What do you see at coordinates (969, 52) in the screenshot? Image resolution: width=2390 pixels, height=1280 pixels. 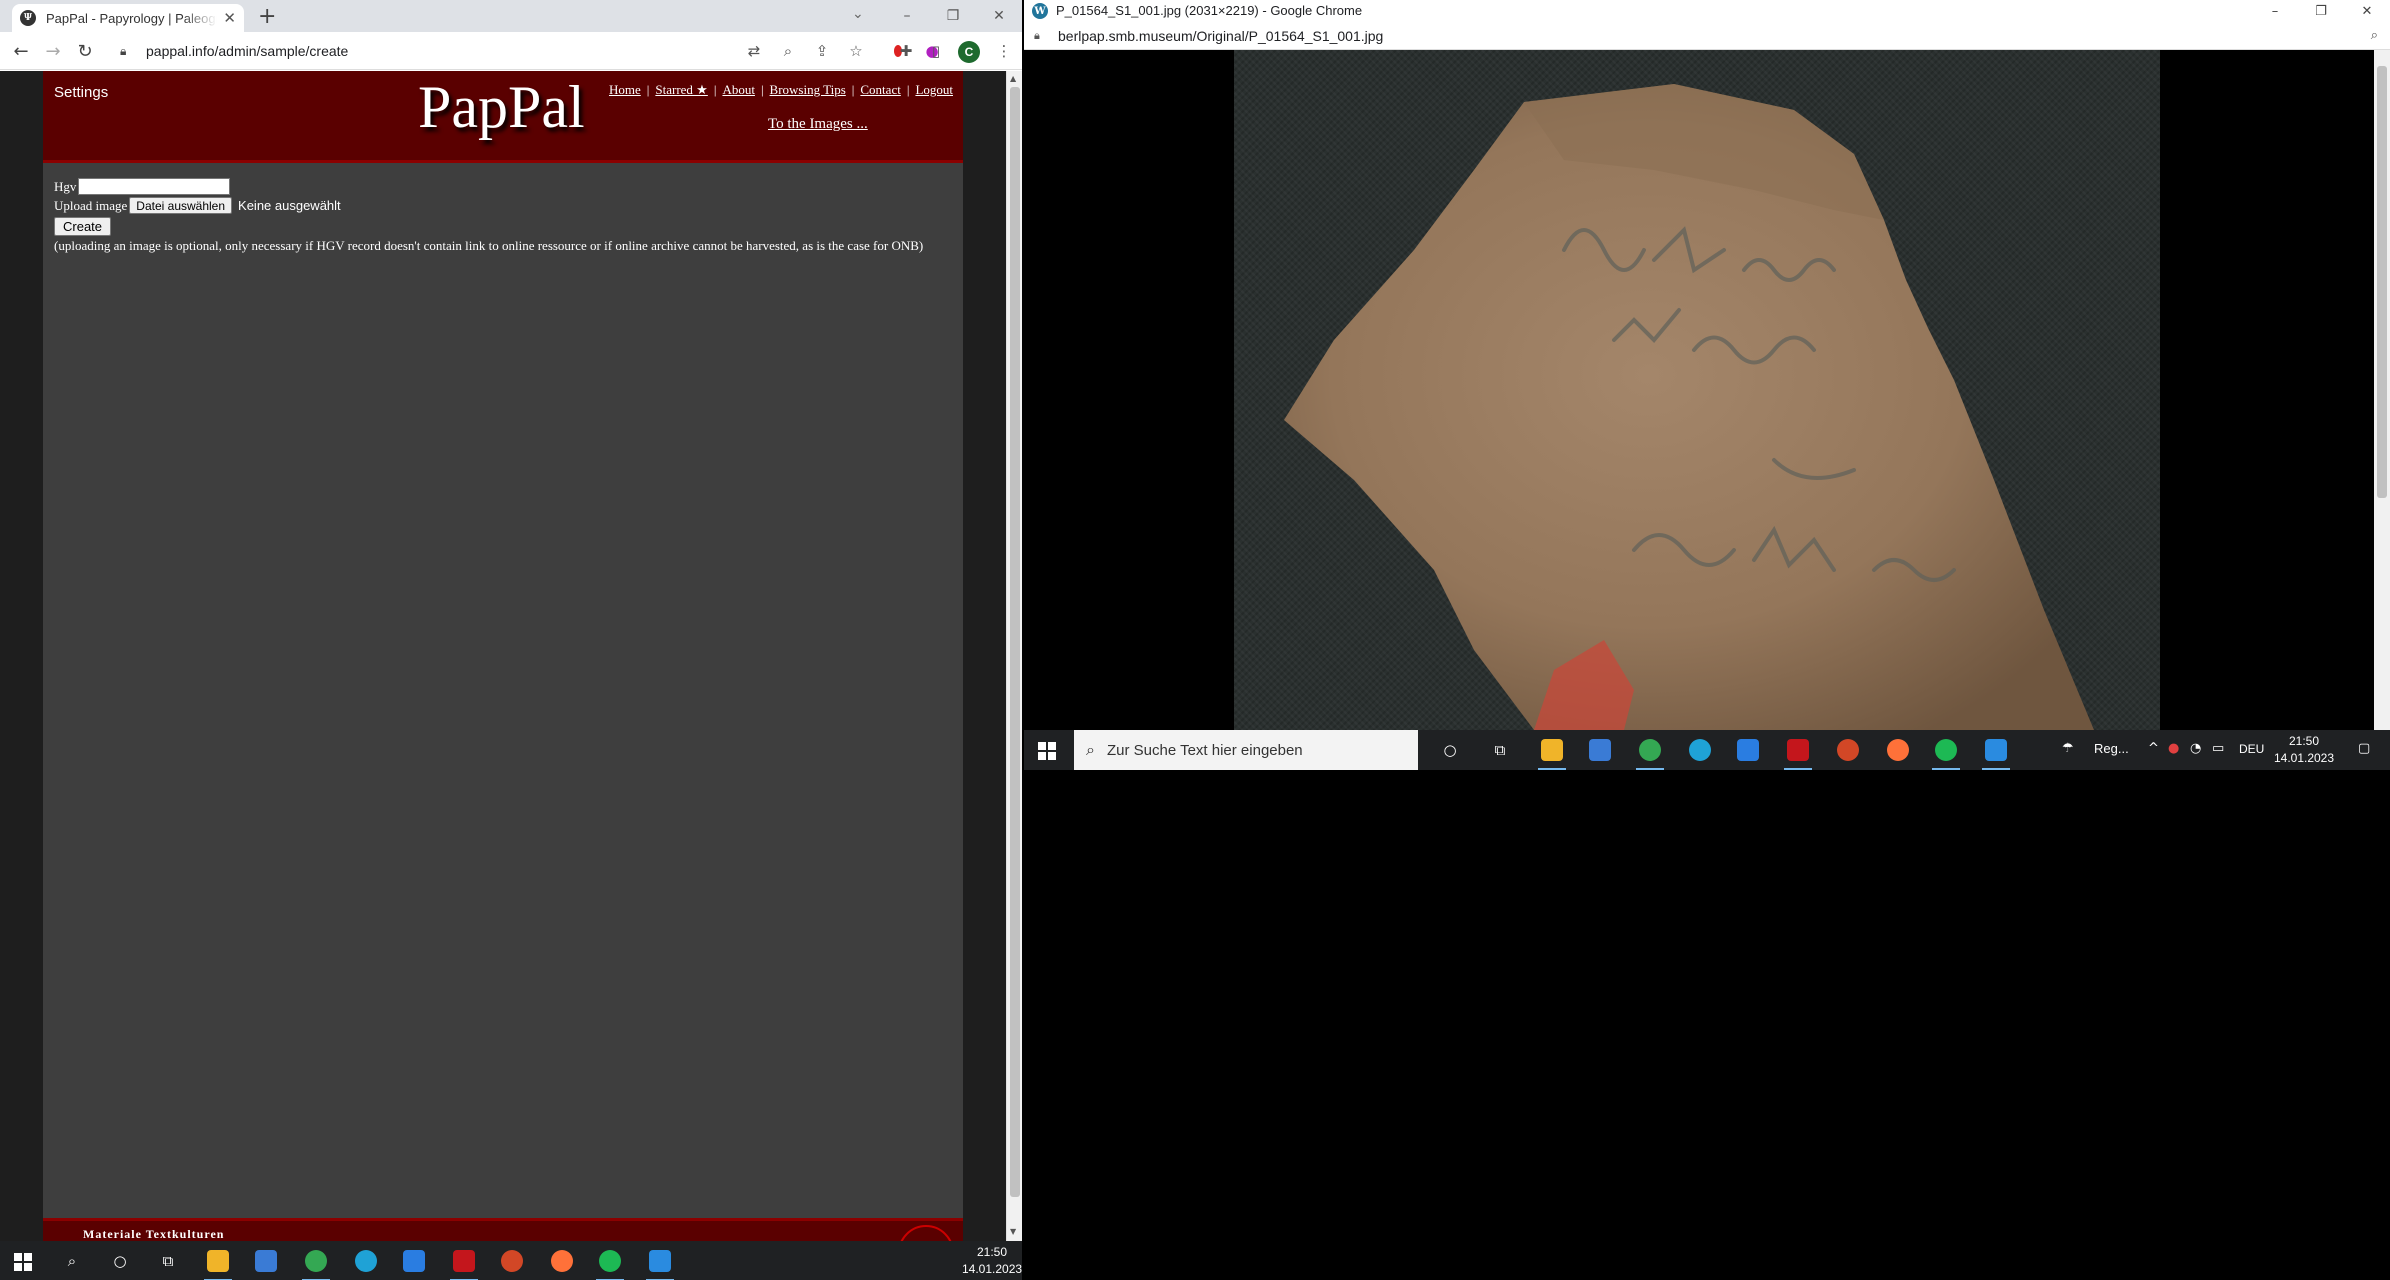 I see `profile-avatar: C` at bounding box center [969, 52].